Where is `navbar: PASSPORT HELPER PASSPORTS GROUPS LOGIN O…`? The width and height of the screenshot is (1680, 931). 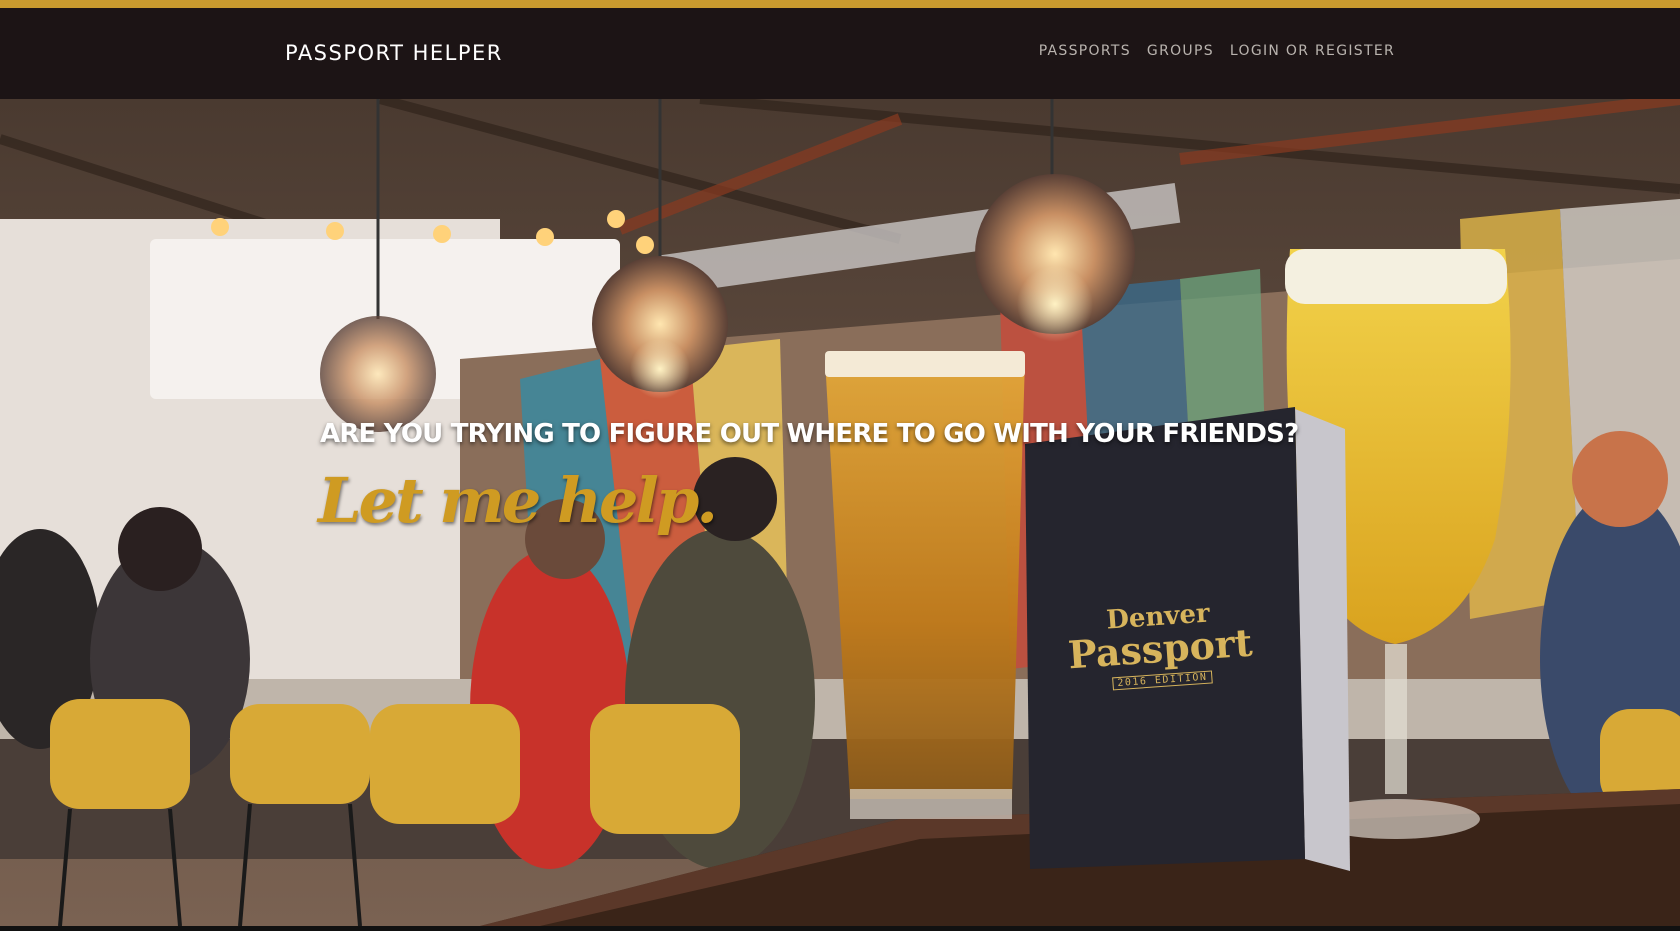 navbar: PASSPORT HELPER PASSPORTS GROUPS LOGIN O… is located at coordinates (840, 53).